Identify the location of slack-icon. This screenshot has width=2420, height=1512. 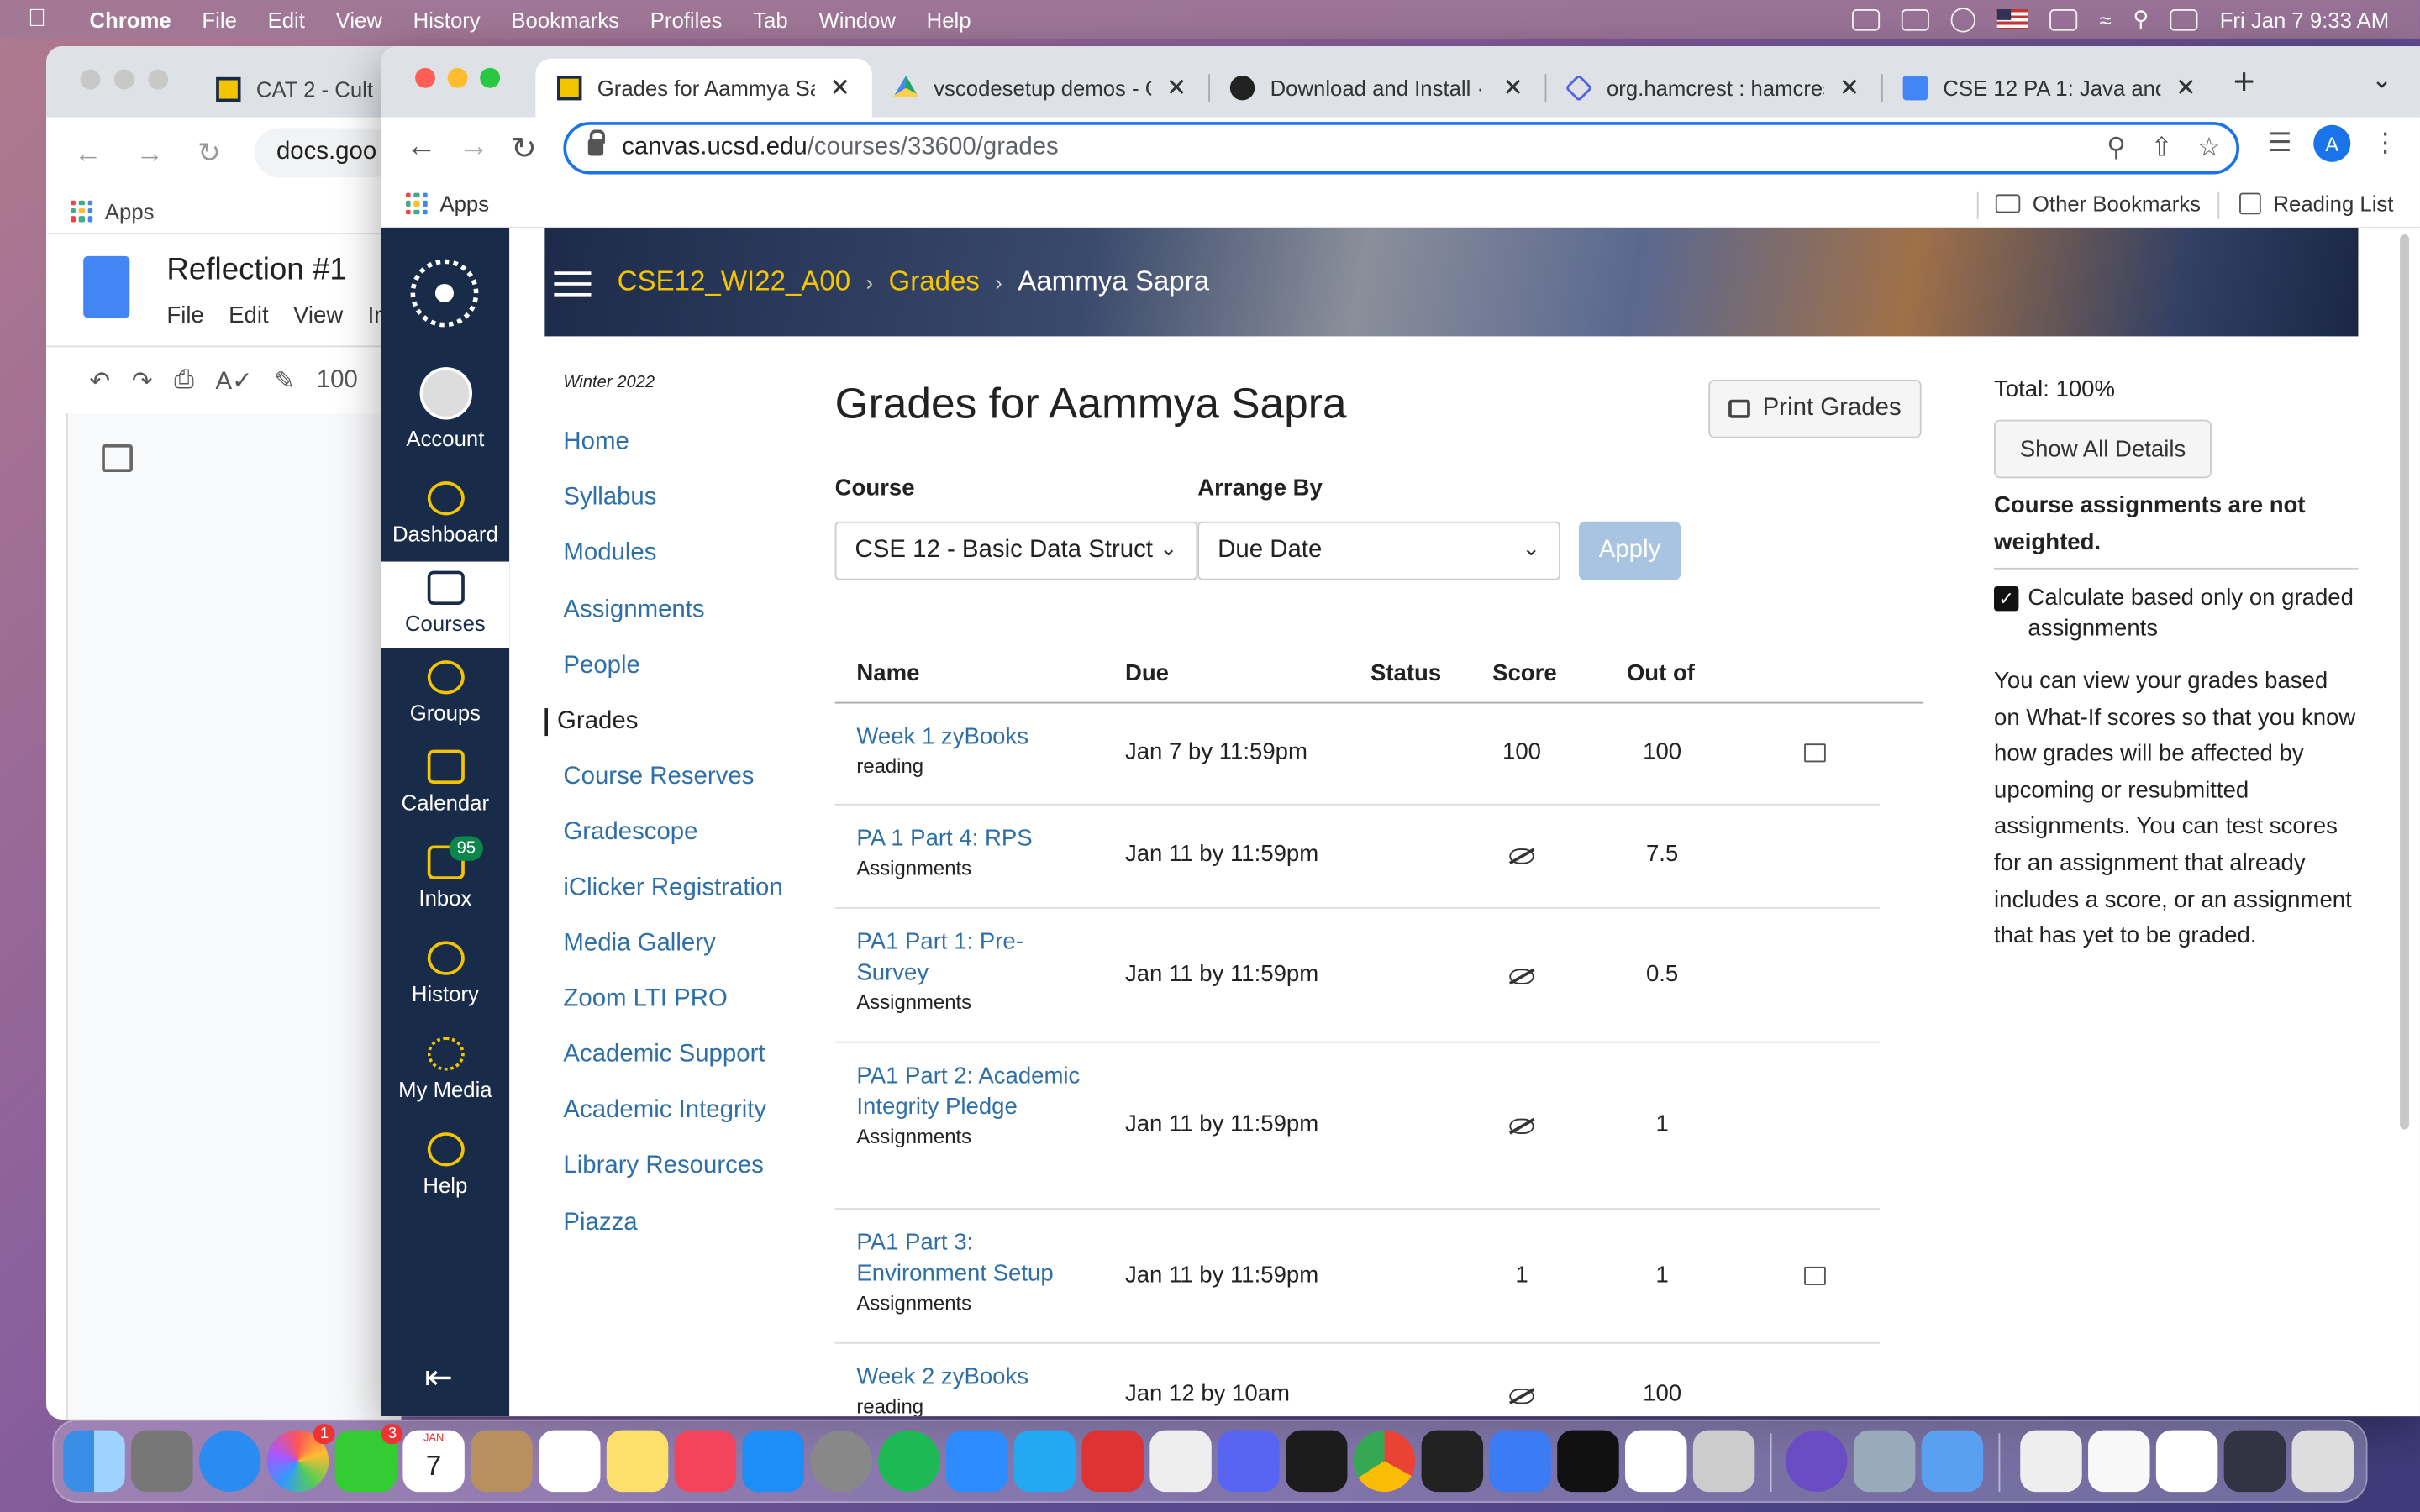
(1656, 1461).